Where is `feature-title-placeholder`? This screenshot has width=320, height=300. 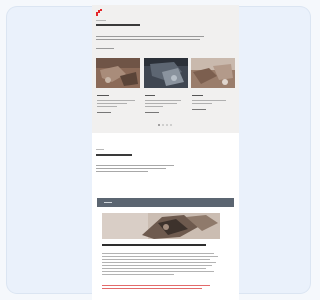
feature-title-placeholder is located at coordinates (154, 245).